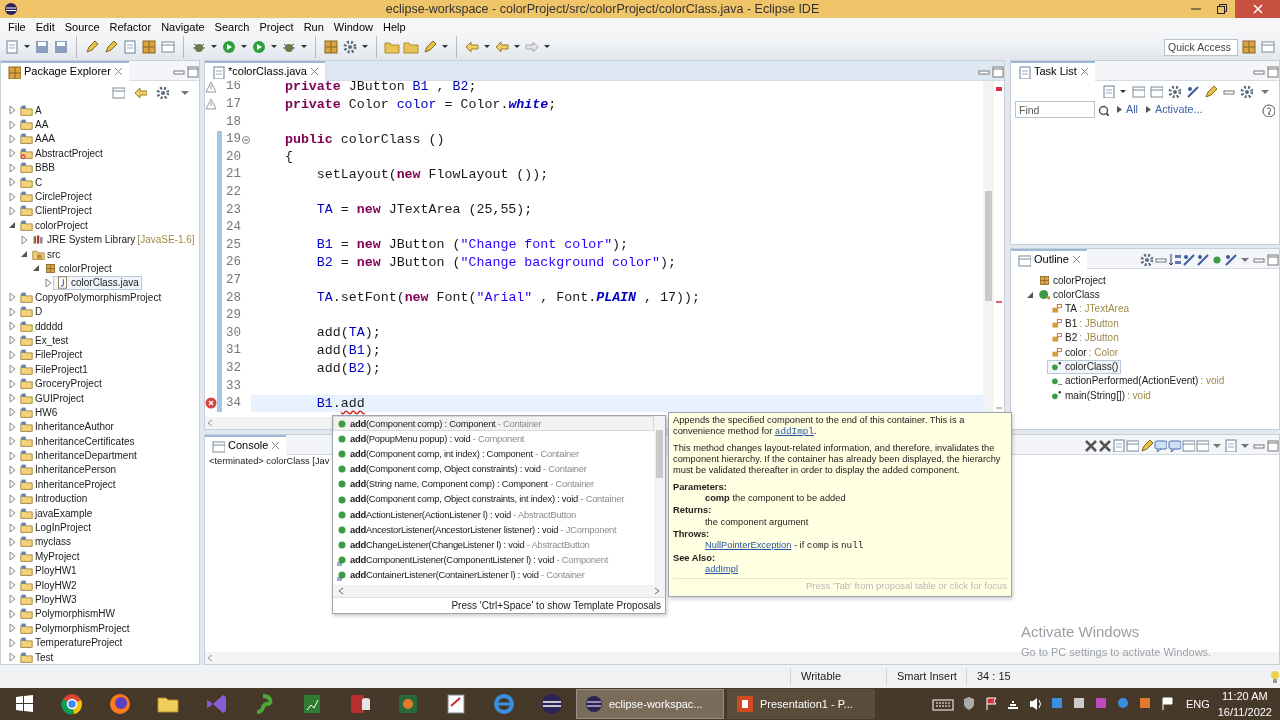 This screenshot has height=720, width=1280. Describe the element at coordinates (31, 110) in the screenshot. I see `tree-item: A` at that location.